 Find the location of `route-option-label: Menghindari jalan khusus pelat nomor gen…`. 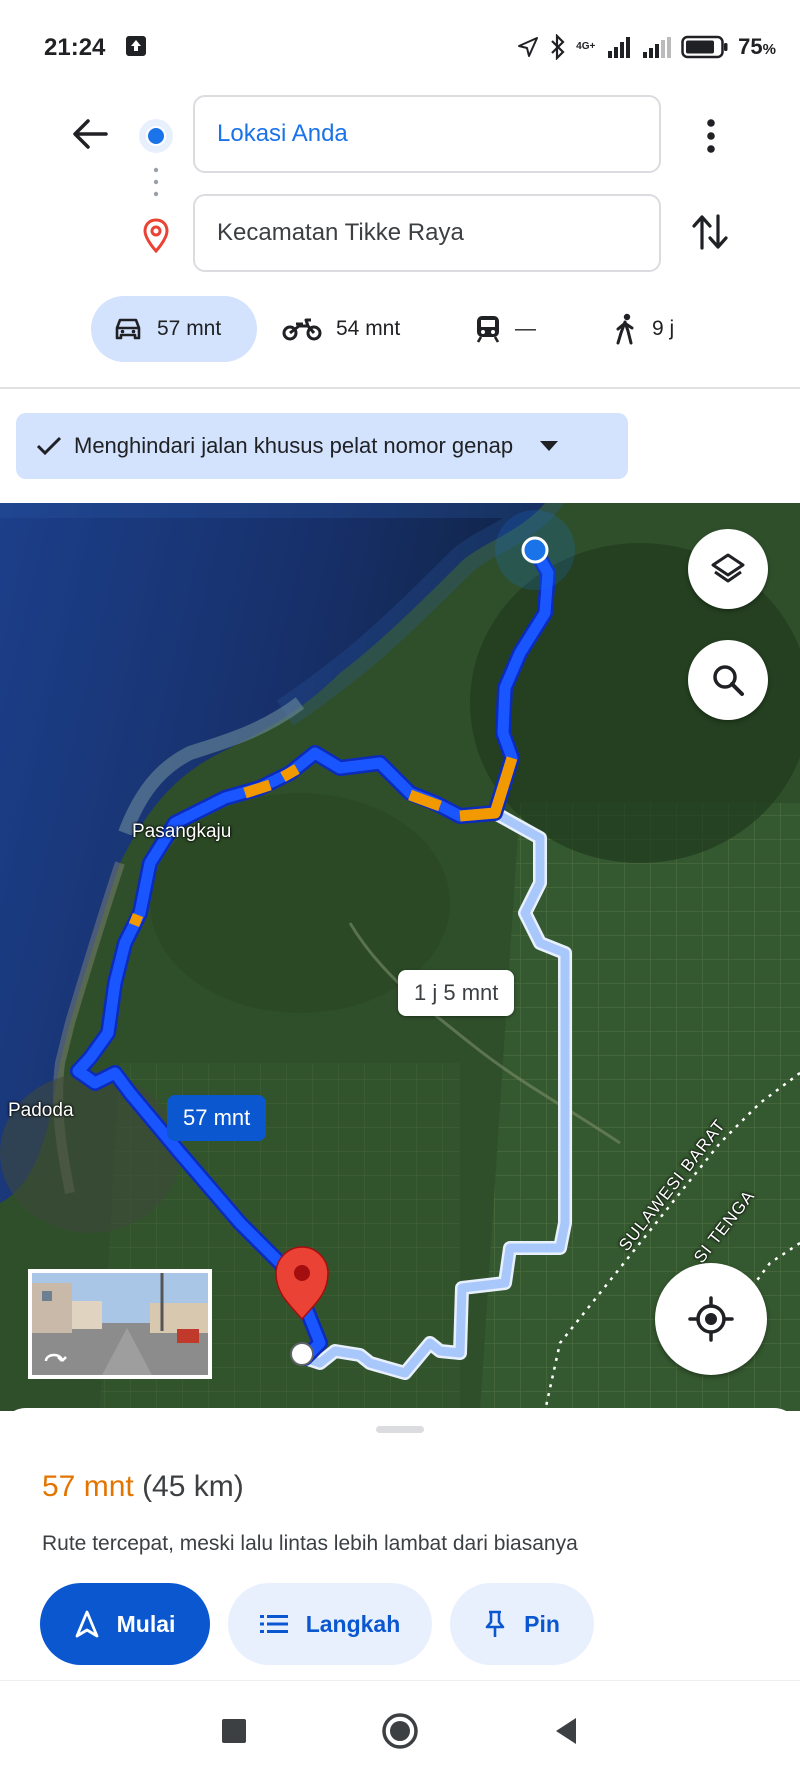

route-option-label: Menghindari jalan khusus pelat nomor gen… is located at coordinates (294, 445).